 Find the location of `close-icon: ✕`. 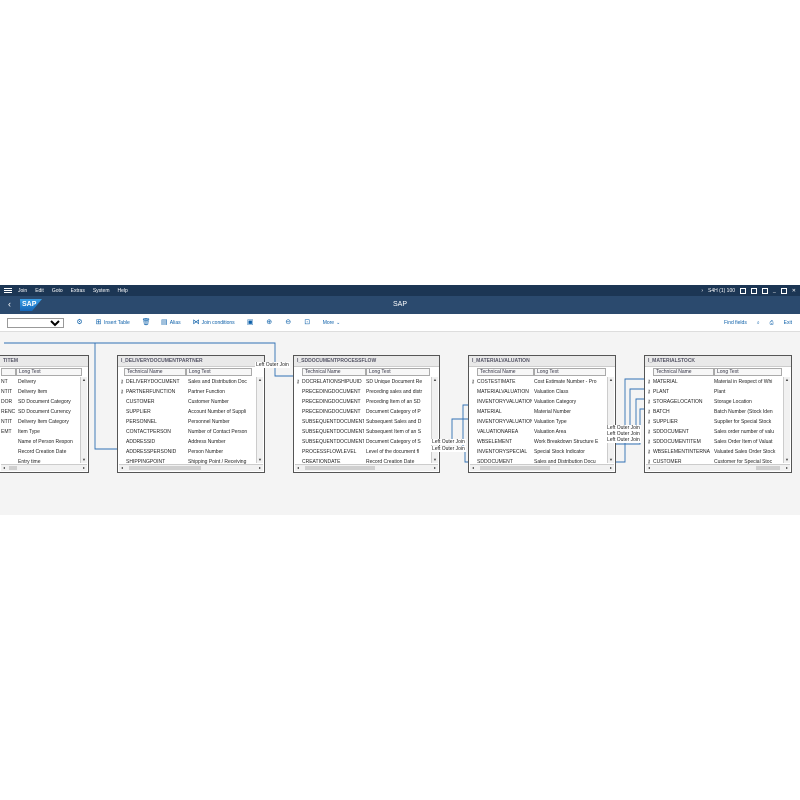

close-icon: ✕ is located at coordinates (794, 291).